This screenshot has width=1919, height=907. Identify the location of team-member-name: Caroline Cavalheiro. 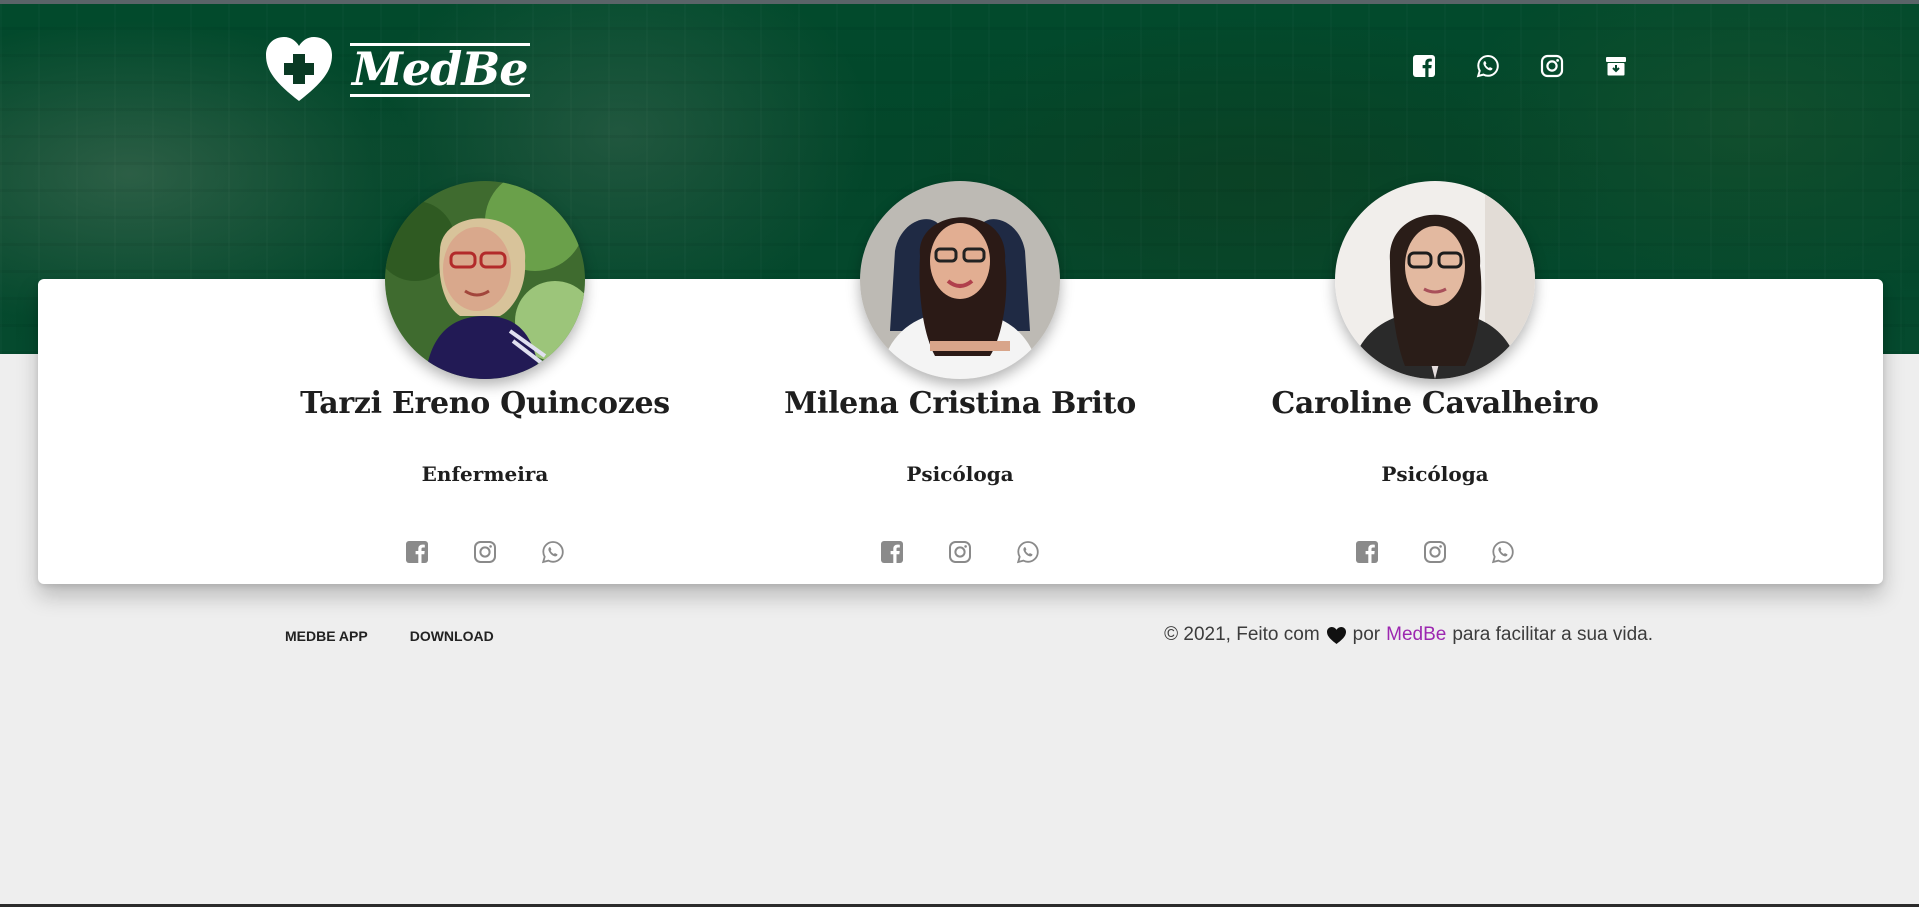
(1435, 403).